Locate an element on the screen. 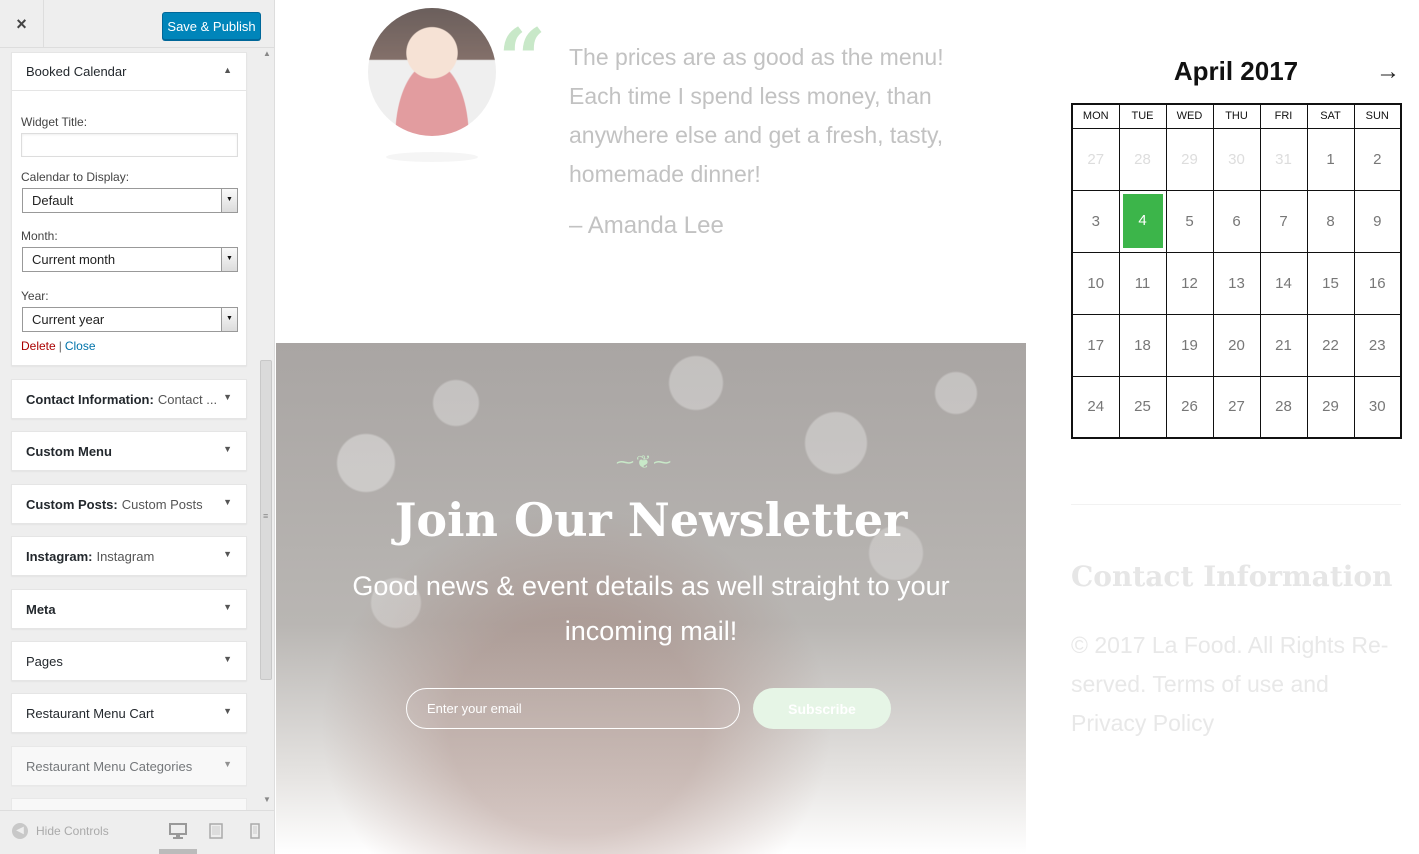 Image resolution: width=1419 pixels, height=854 pixels. sidebar-scrollbar: ▲ ≡ ▼ is located at coordinates (266, 429).